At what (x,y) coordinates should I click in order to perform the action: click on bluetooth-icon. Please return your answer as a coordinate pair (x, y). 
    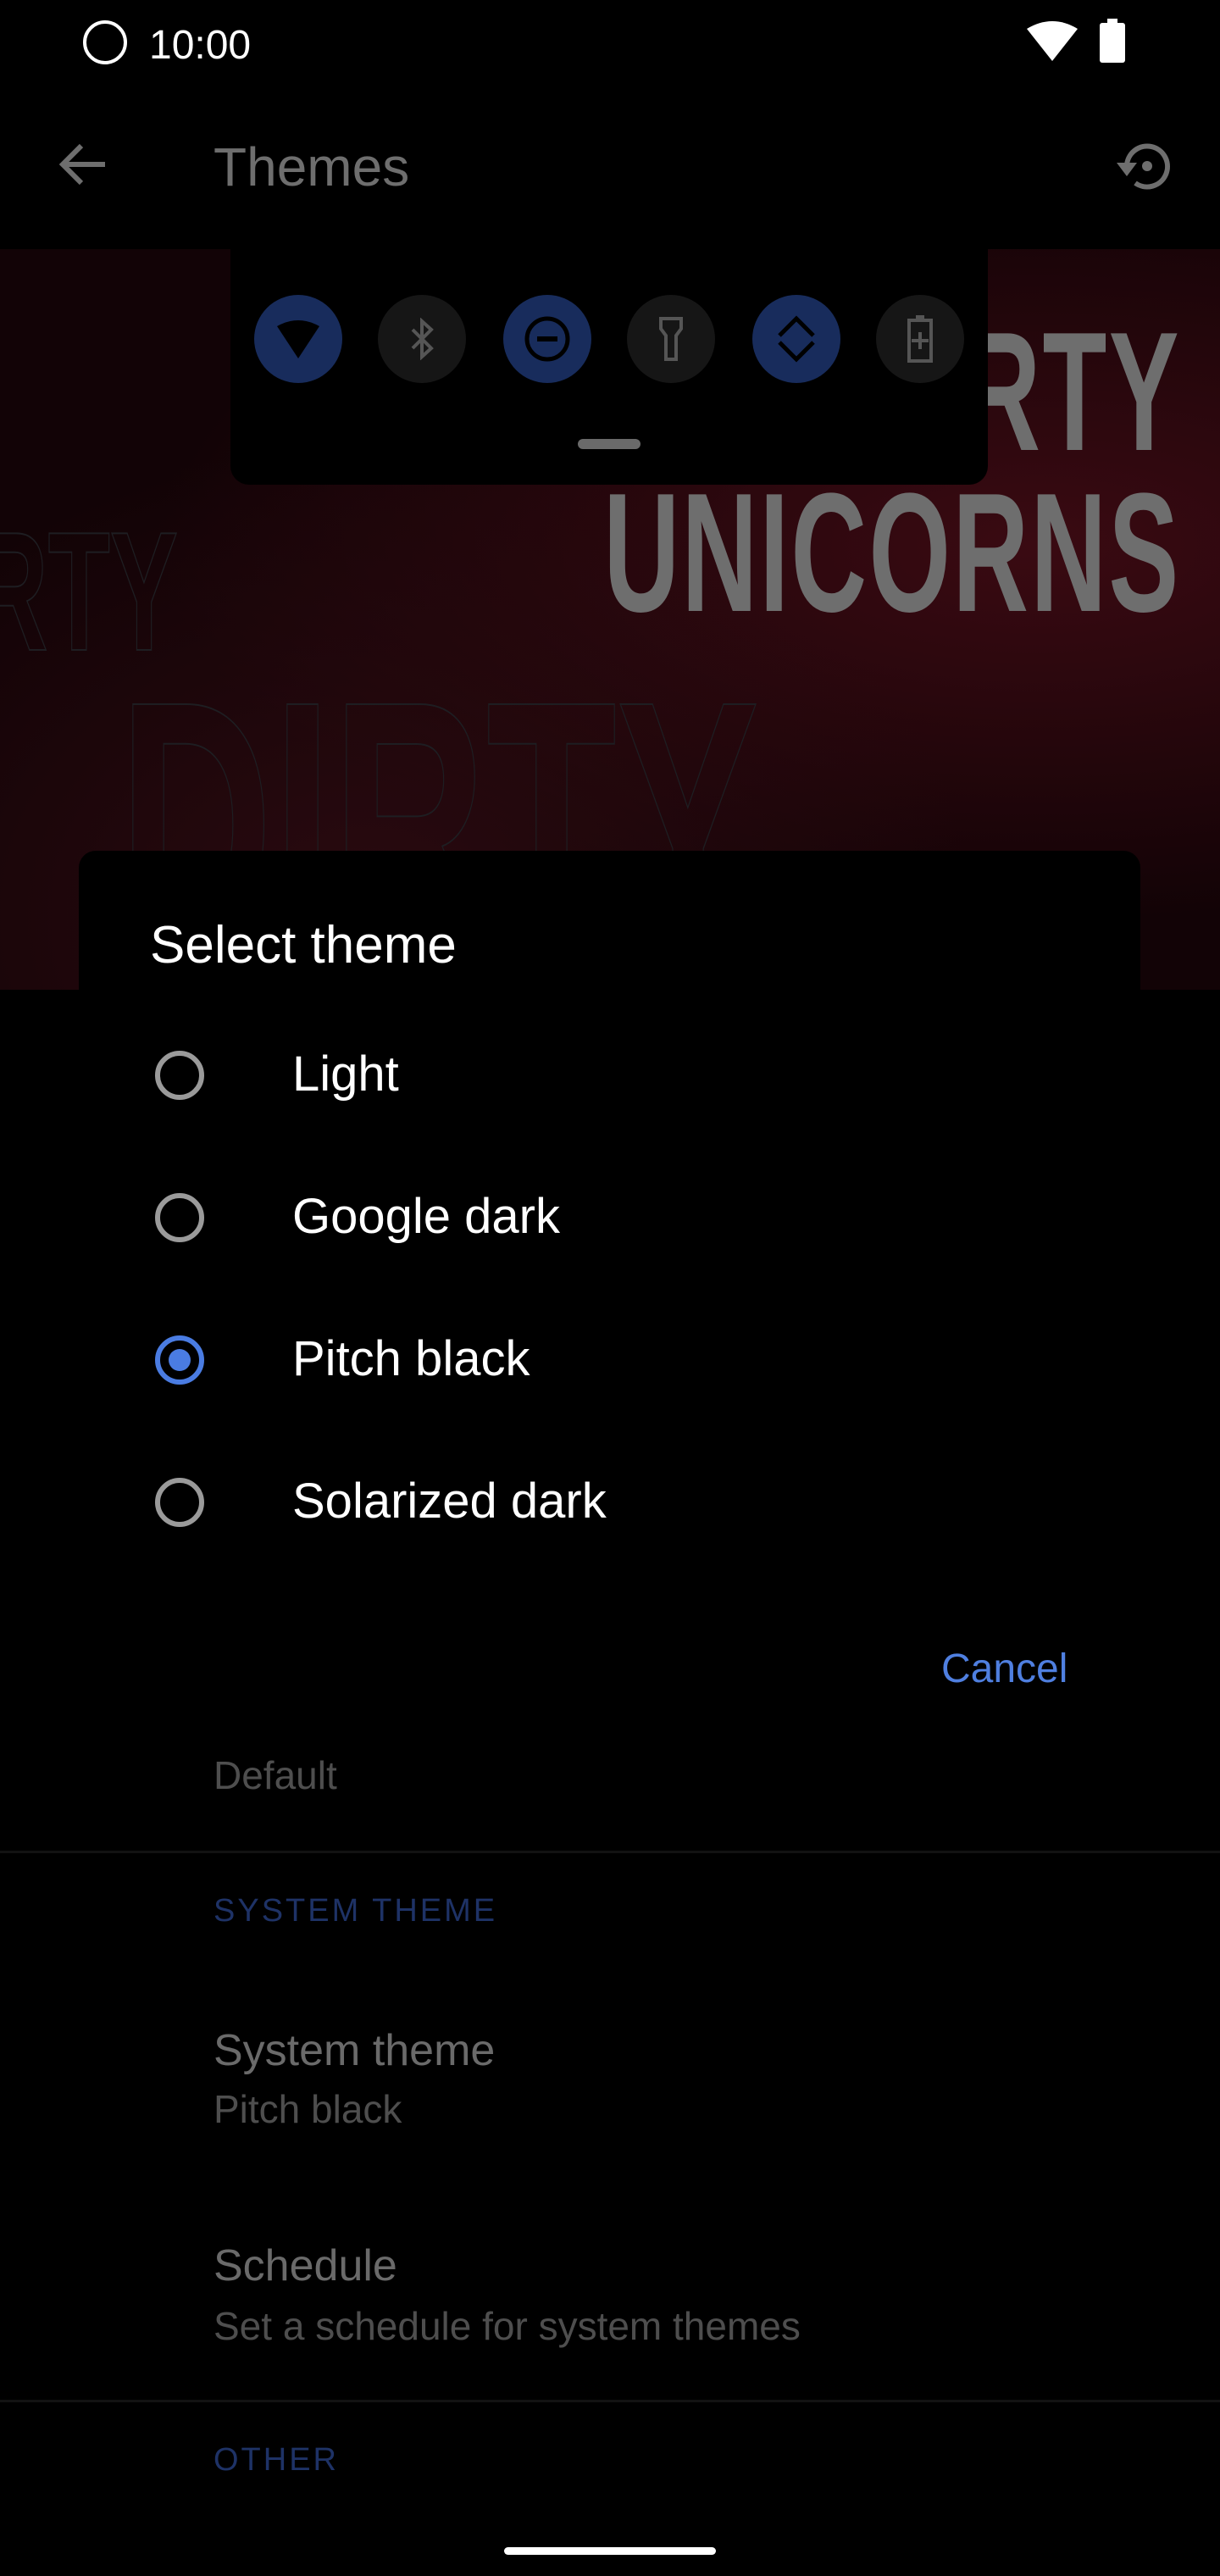
    Looking at the image, I should click on (422, 339).